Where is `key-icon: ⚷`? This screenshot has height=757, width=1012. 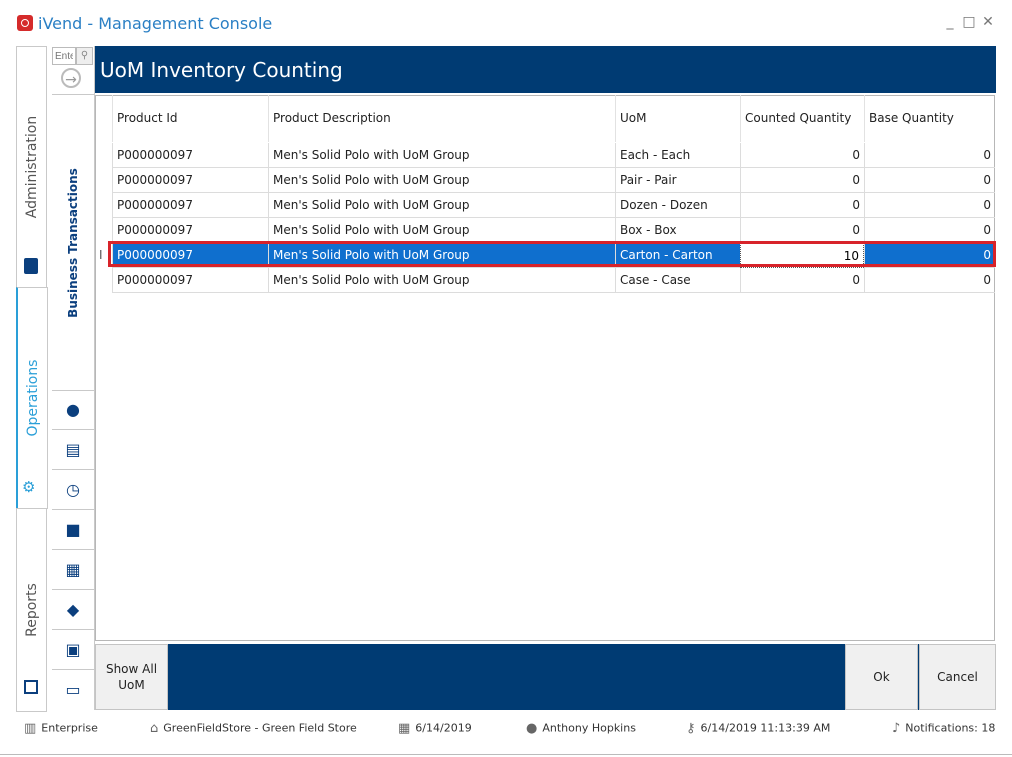 key-icon: ⚷ is located at coordinates (691, 728).